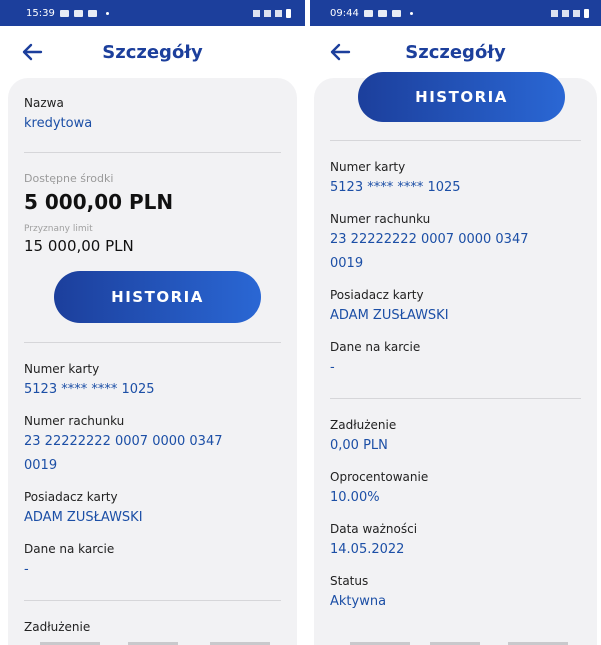 Image resolution: width=601 pixels, height=645 pixels. What do you see at coordinates (40, 13) in the screenshot?
I see `status-time: 15:39` at bounding box center [40, 13].